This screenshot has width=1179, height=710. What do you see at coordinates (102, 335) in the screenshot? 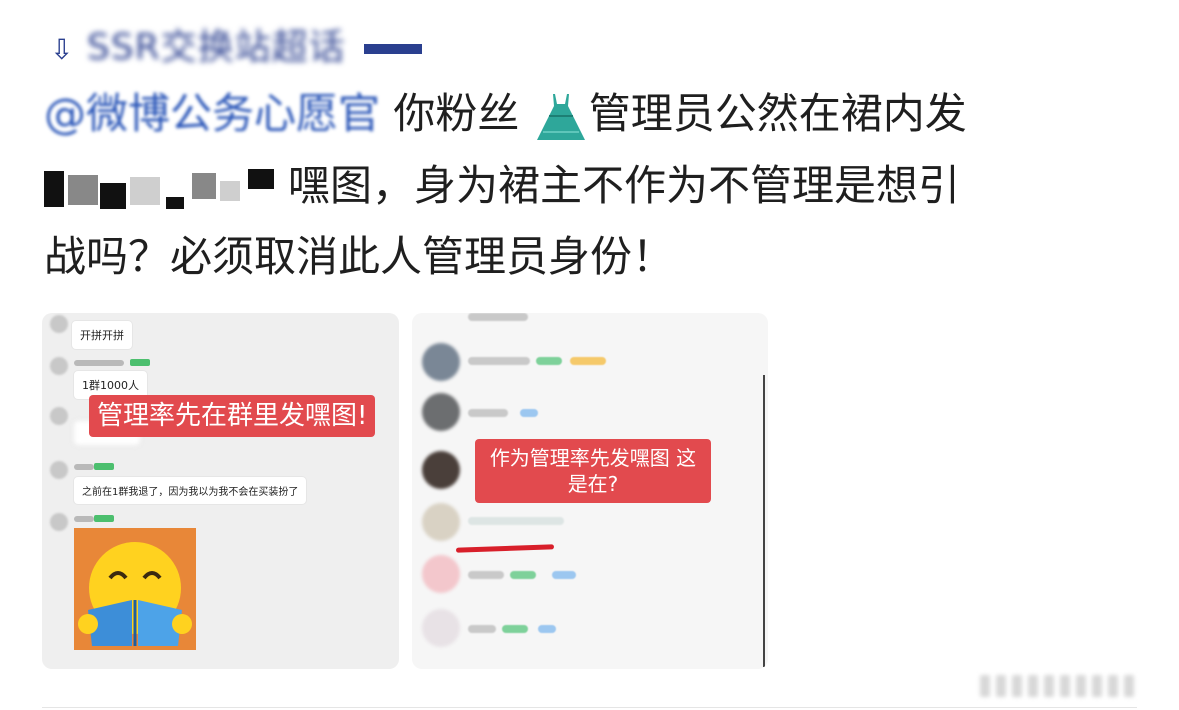
I see `chat-message: 开拼开拼` at bounding box center [102, 335].